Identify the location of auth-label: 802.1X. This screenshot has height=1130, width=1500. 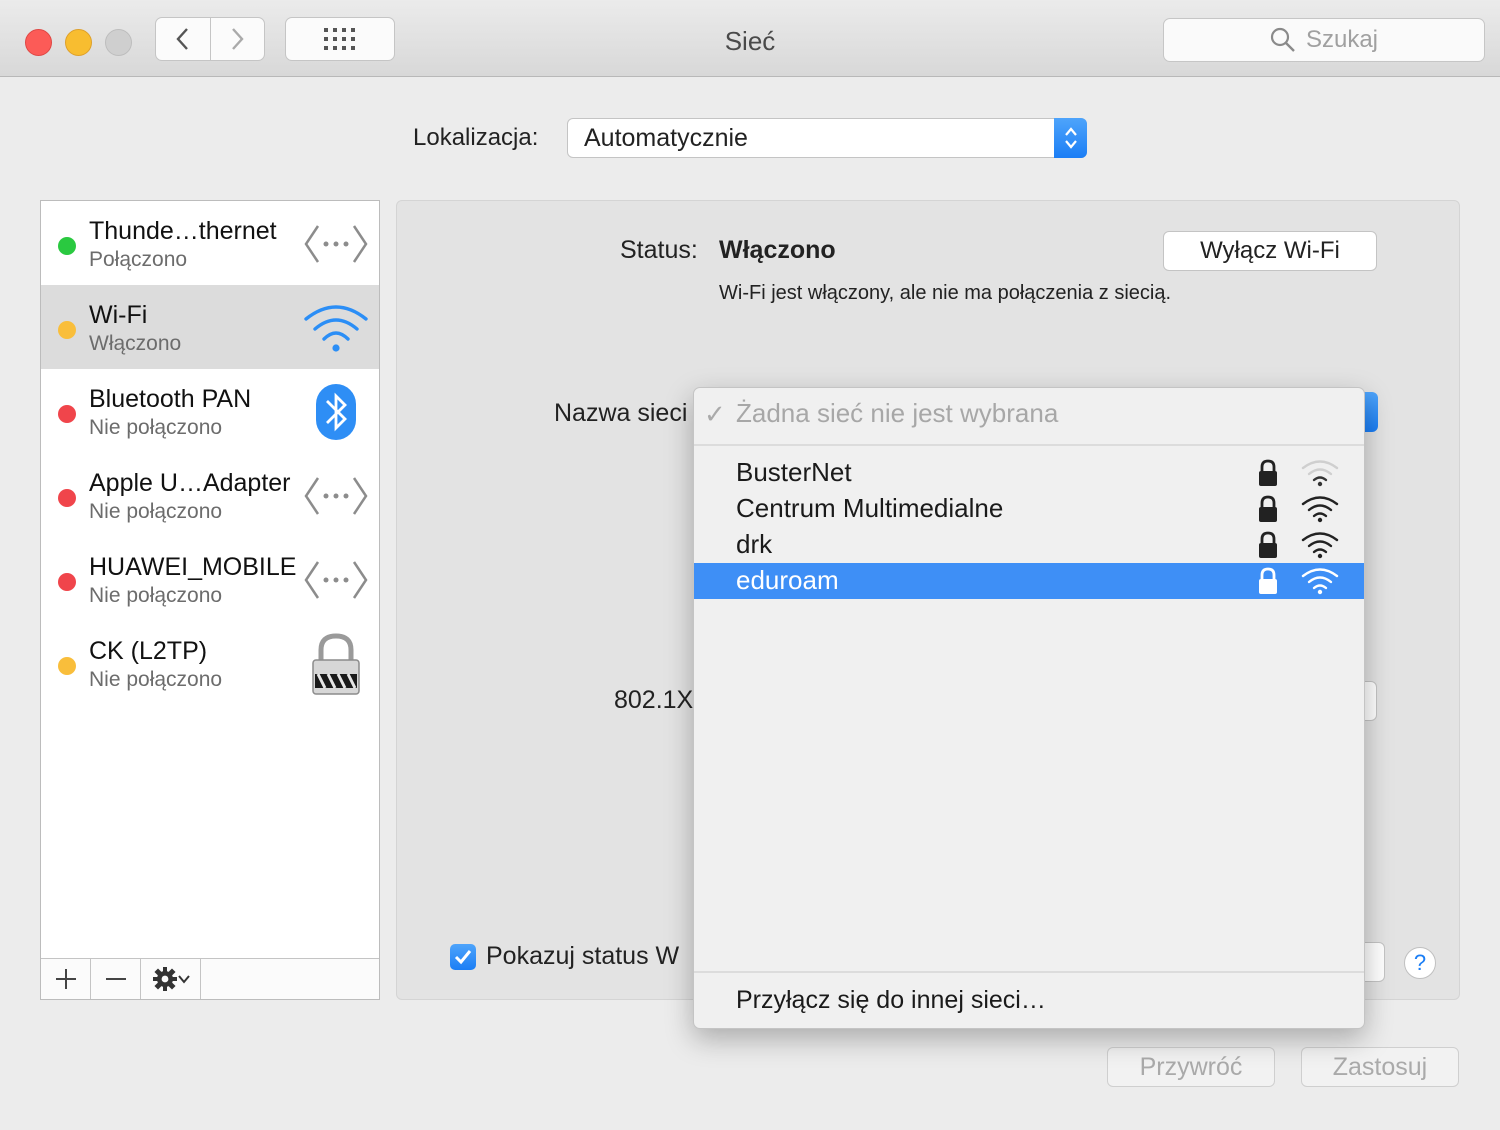
(654, 700).